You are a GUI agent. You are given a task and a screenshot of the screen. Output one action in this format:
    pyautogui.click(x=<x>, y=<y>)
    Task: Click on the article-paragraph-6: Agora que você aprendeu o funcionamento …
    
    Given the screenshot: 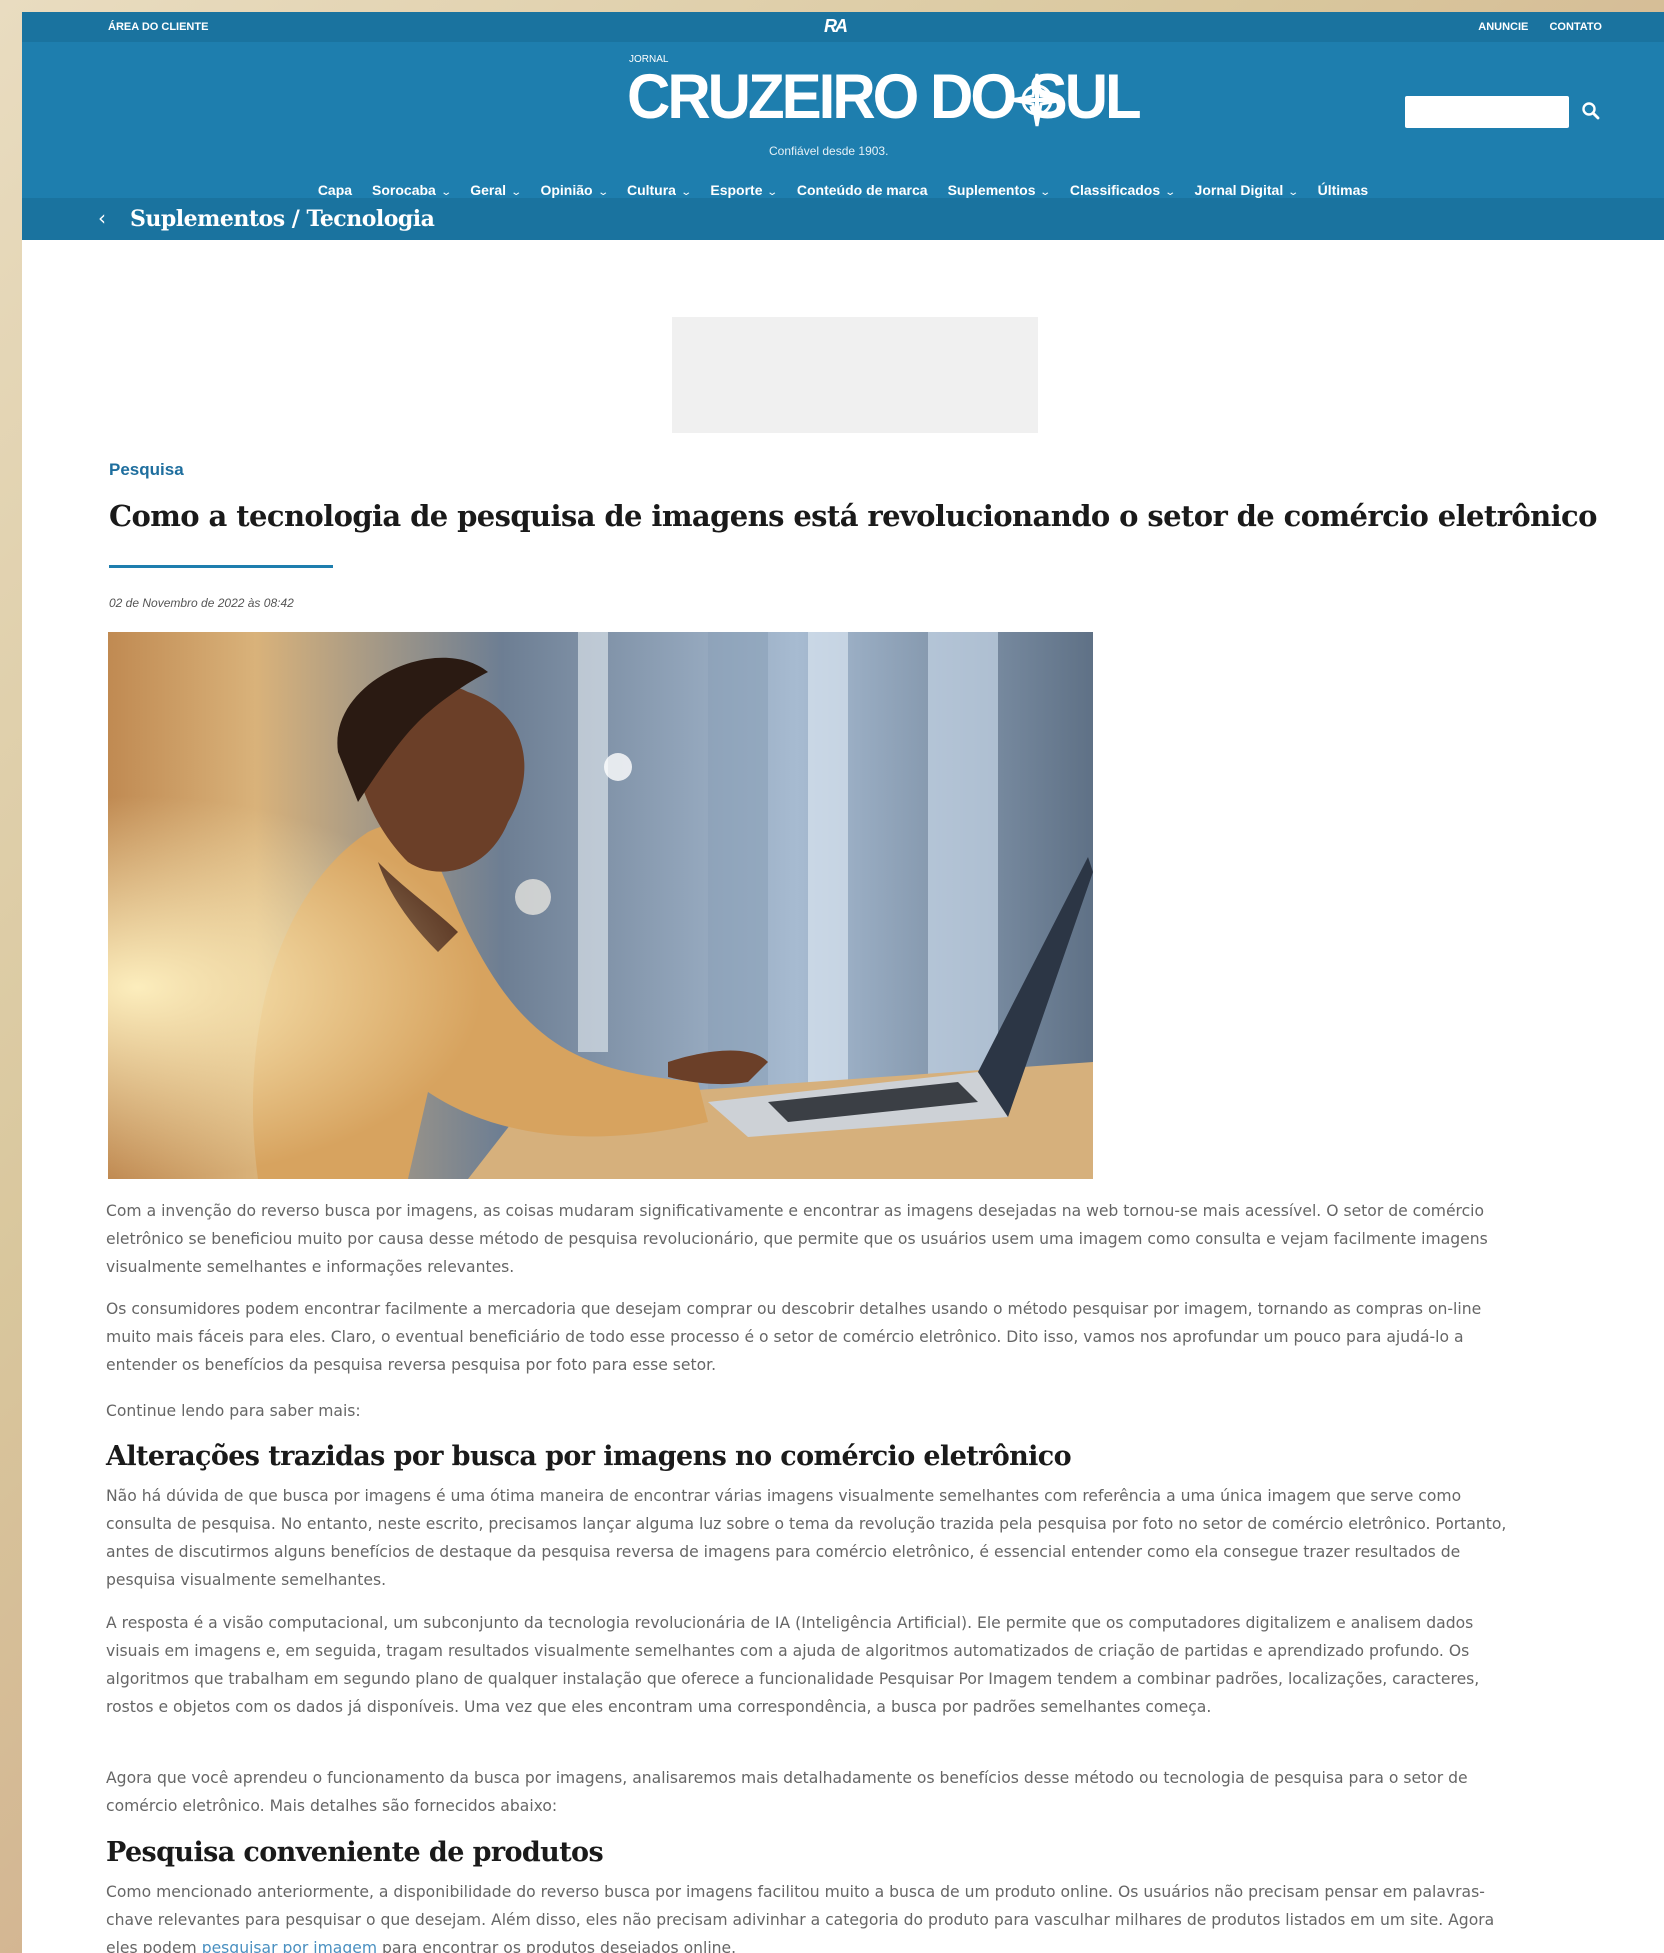 What is the action you would take?
    pyautogui.click(x=787, y=1792)
    